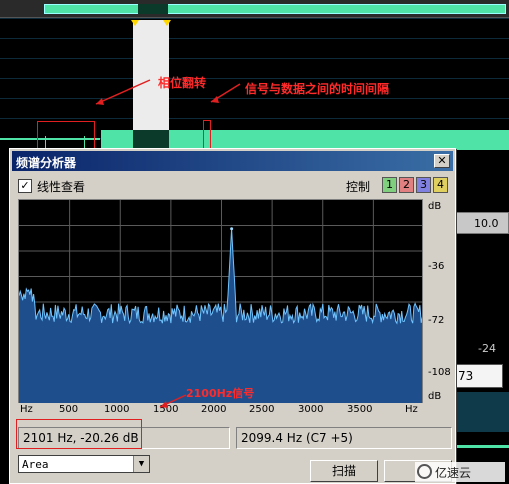  I want to click on window-type-value: Area, so click(35, 464).